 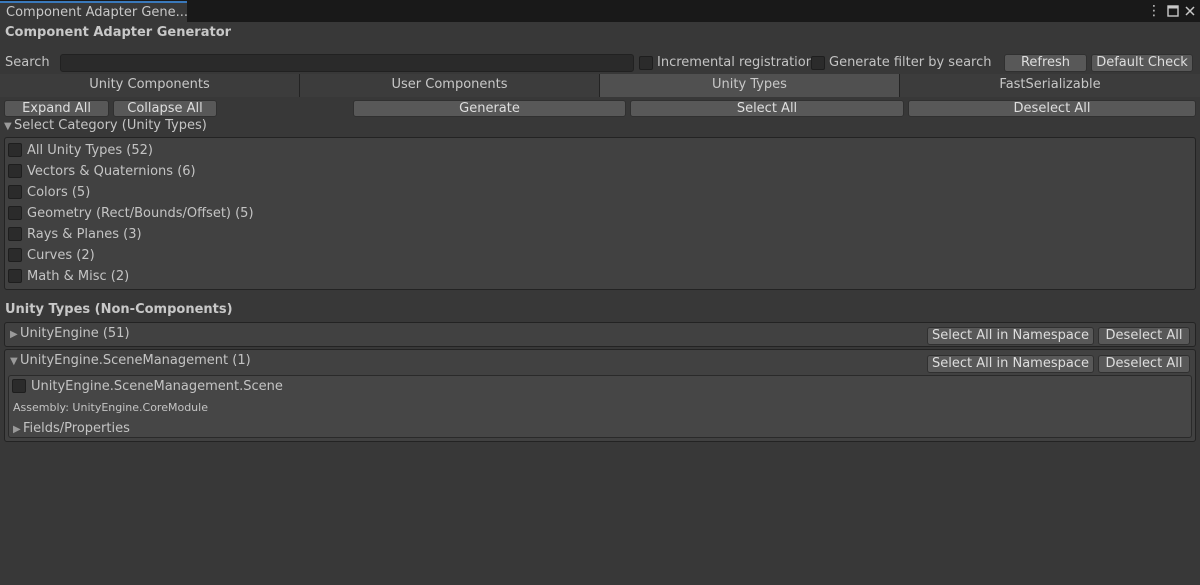 What do you see at coordinates (165, 108) in the screenshot?
I see `collapse-all-button: Collapse All` at bounding box center [165, 108].